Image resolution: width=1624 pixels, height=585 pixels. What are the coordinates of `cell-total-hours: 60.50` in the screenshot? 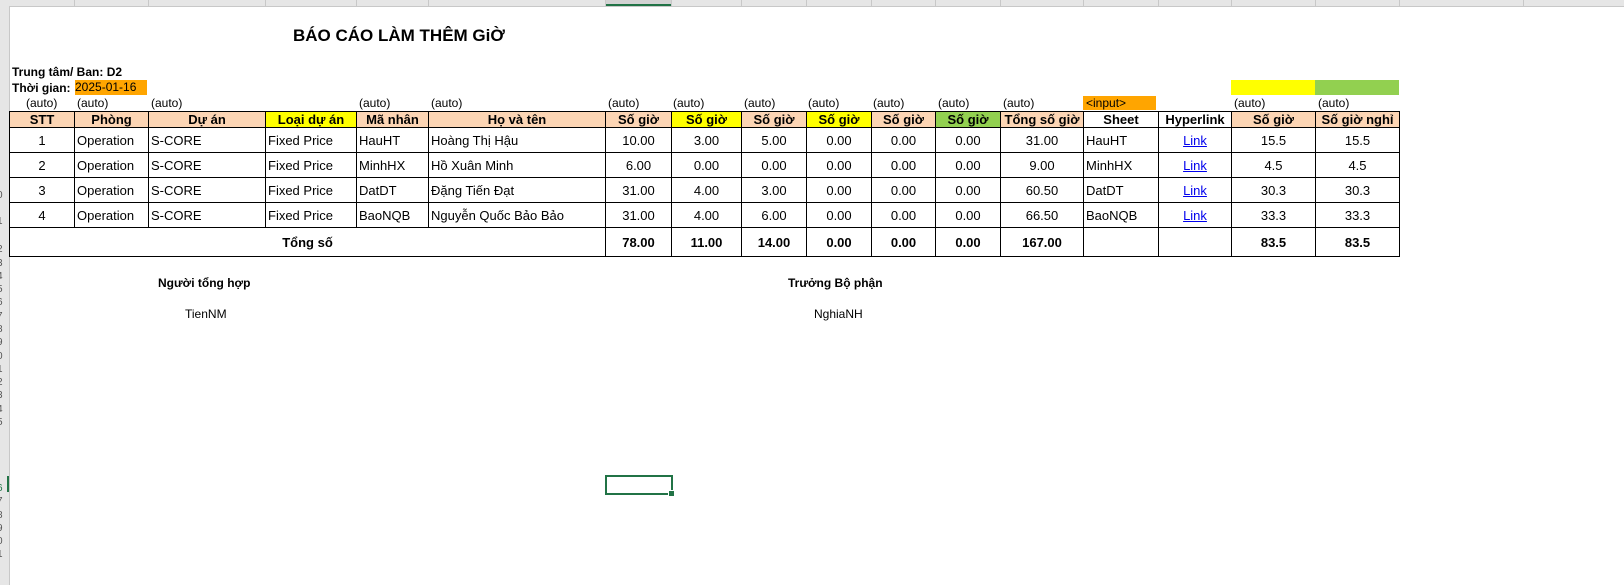 It's located at (1042, 190).